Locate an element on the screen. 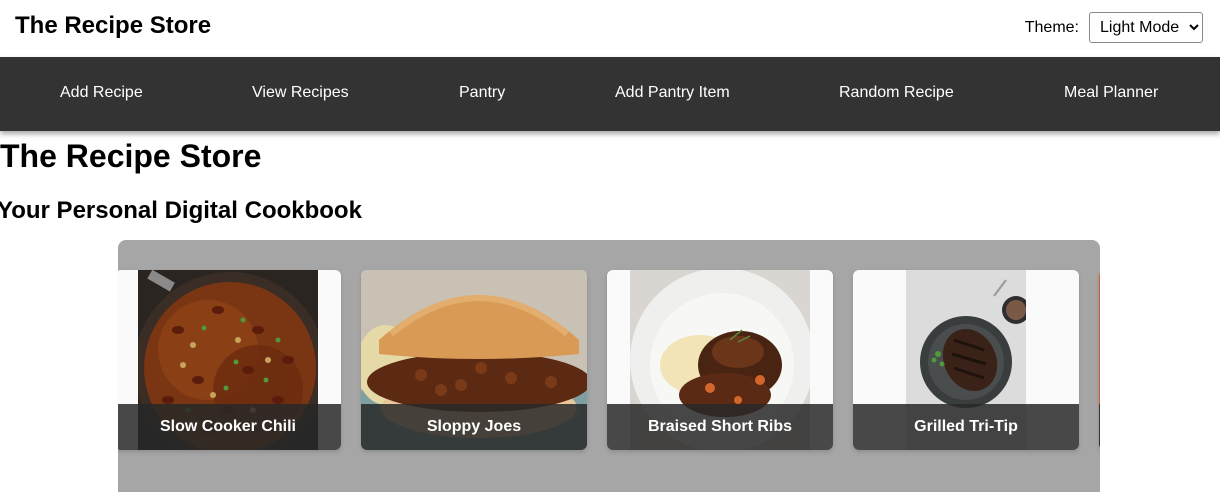 The image size is (1220, 492). recipe-card-sloppy-joes: Sloppy Joes is located at coordinates (474, 360).